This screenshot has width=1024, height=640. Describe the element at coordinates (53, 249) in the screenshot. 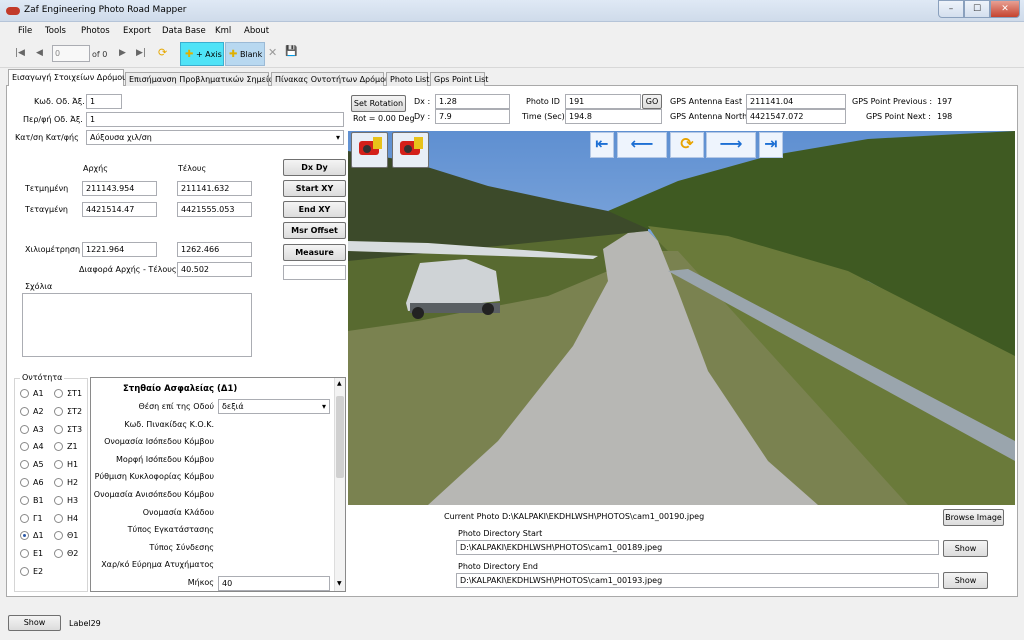

I see `chainage-label: Χιλιομέτρηση` at that location.